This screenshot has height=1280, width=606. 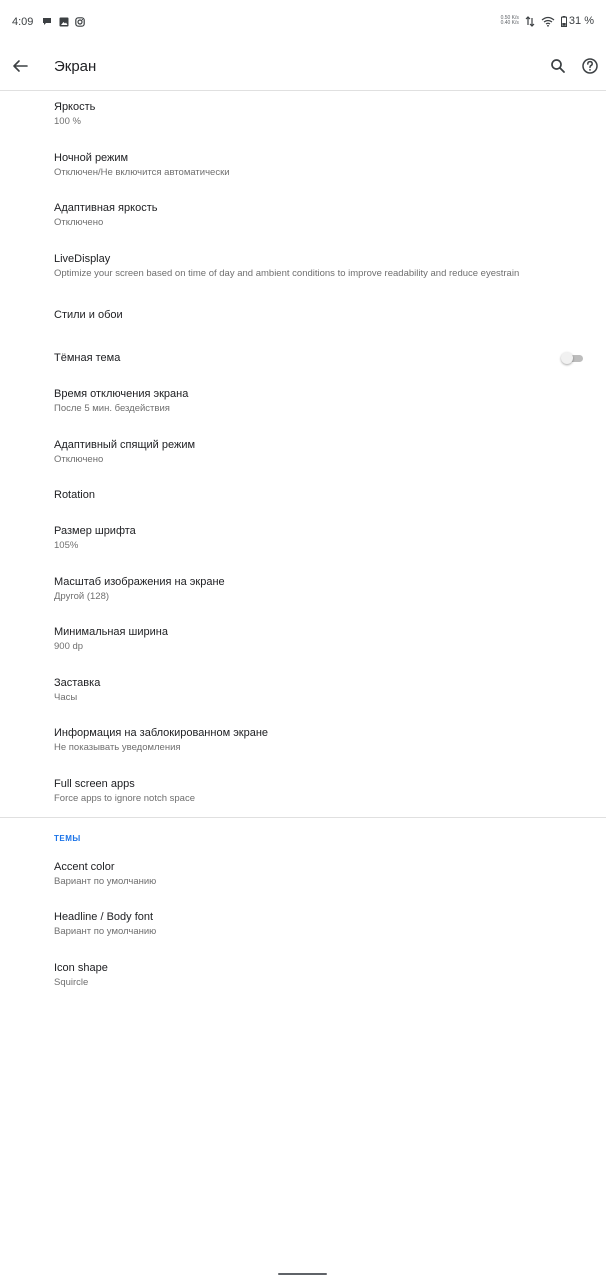 What do you see at coordinates (66, 697) in the screenshot?
I see `setting-summary: Часы` at bounding box center [66, 697].